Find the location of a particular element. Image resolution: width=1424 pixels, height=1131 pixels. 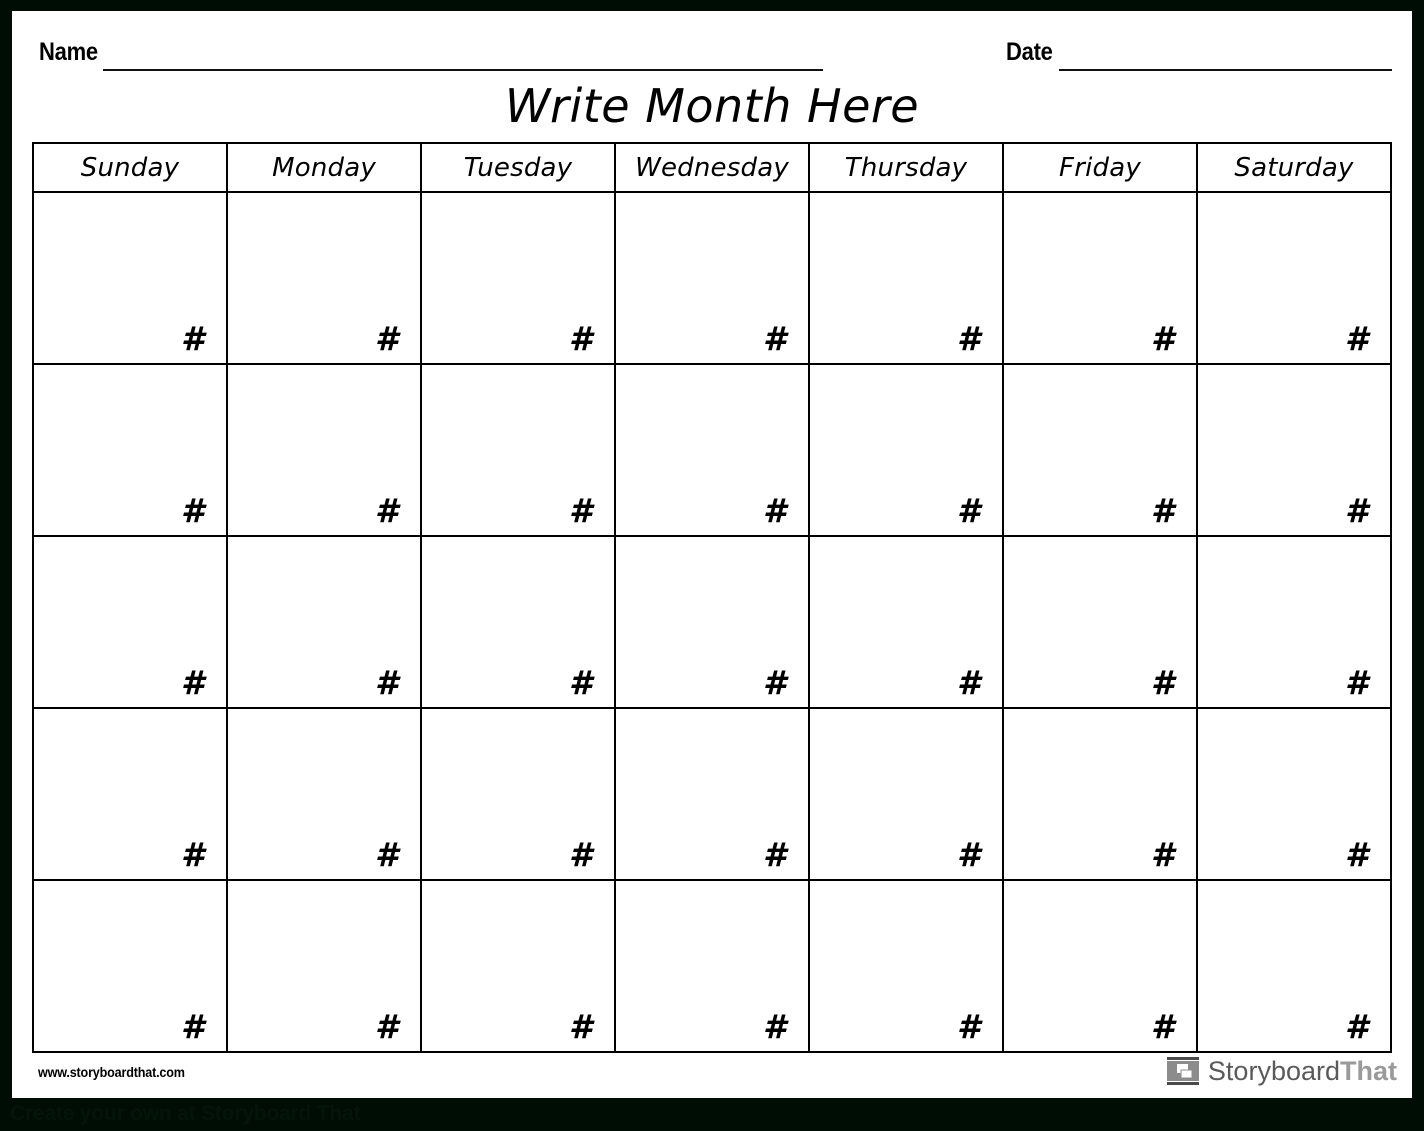

date-write-in-line is located at coordinates (1225, 70).